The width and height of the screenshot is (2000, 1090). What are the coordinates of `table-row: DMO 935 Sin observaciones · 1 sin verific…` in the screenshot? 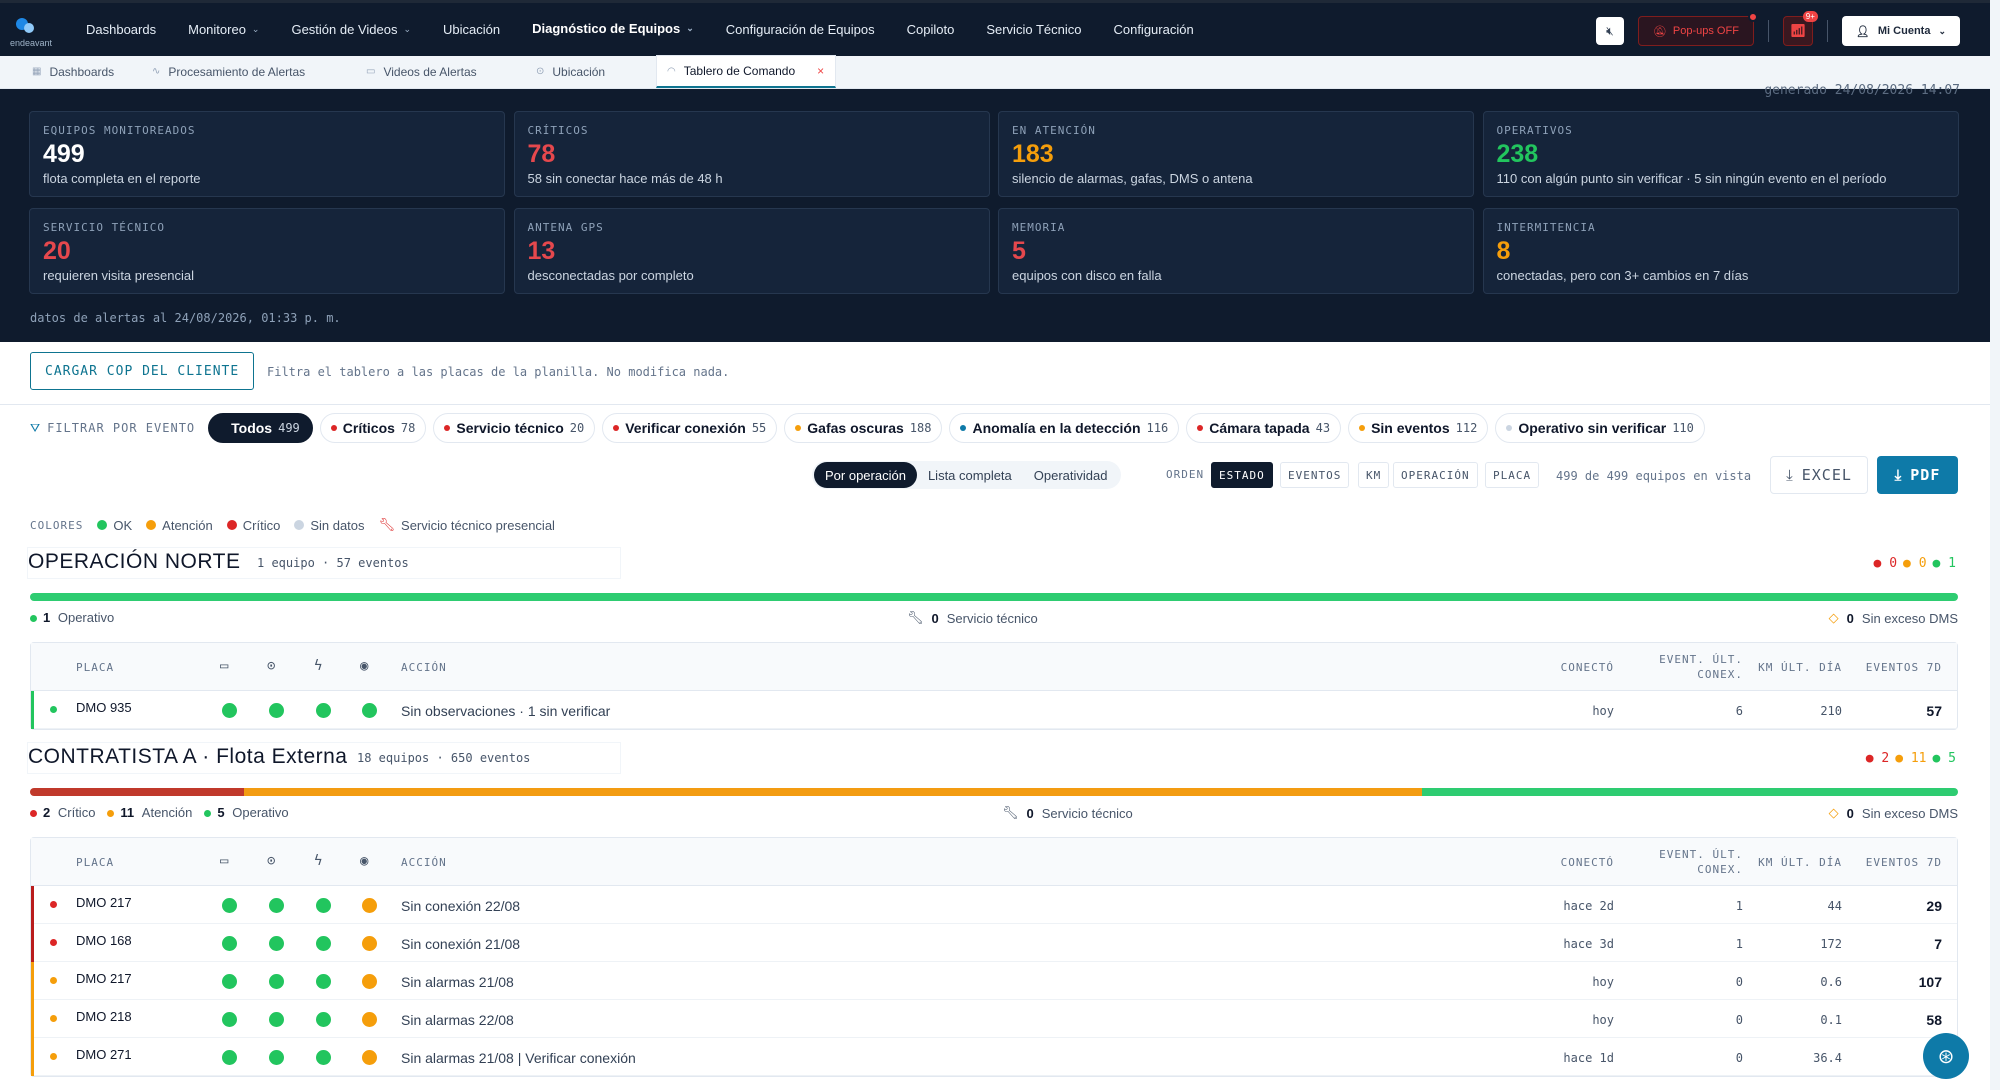 It's located at (994, 710).